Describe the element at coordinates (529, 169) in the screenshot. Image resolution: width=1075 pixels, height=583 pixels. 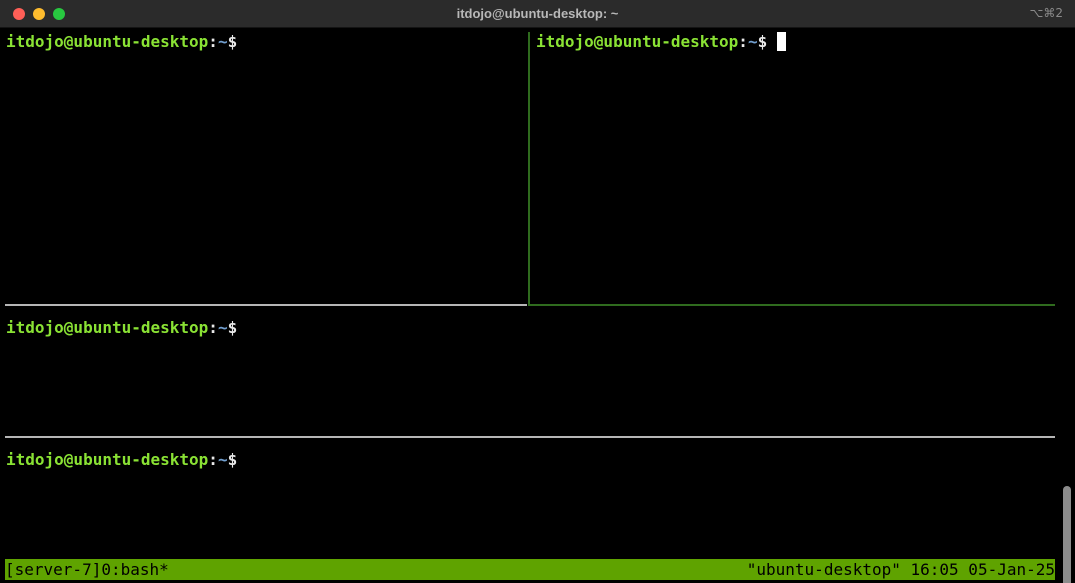
I see `active-pane-vertical-border` at that location.